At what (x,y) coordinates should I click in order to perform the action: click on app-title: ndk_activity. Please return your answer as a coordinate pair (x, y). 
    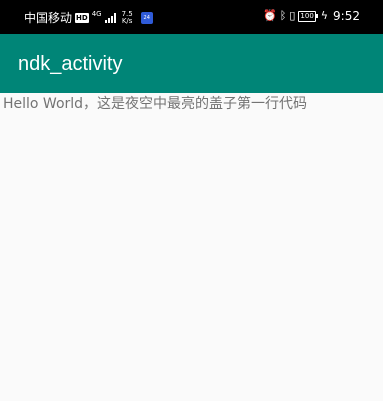
    Looking at the image, I should click on (70, 64).